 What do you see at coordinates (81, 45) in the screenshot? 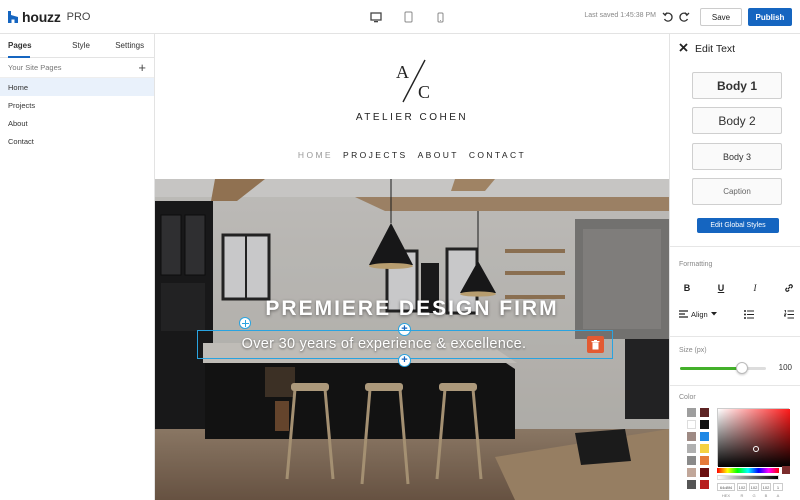
I see `tab-style: Style` at bounding box center [81, 45].